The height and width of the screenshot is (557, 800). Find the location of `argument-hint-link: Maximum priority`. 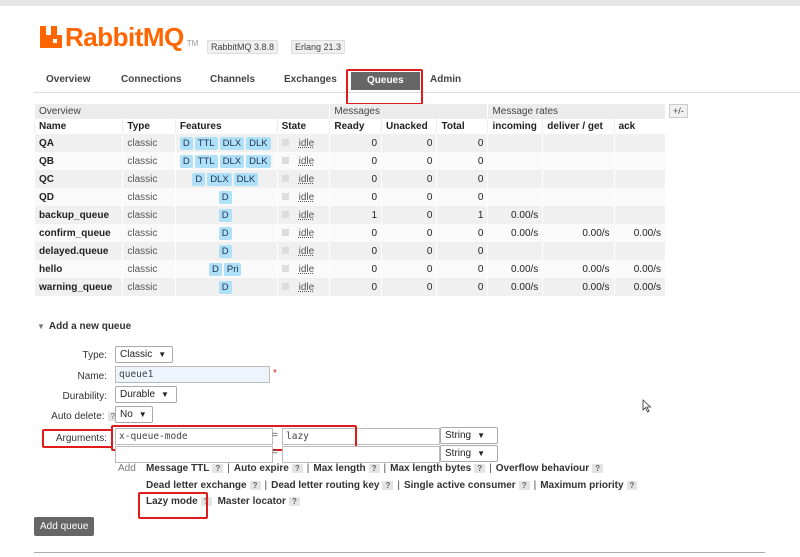

argument-hint-link: Maximum priority is located at coordinates (581, 485).